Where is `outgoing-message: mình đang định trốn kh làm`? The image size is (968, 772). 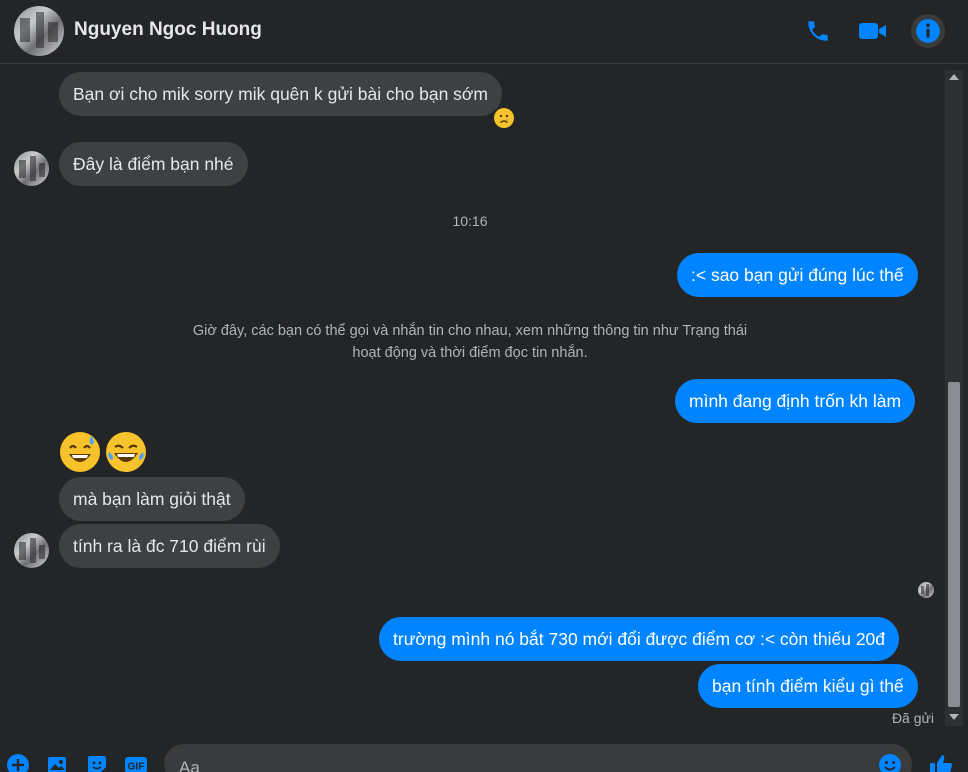
outgoing-message: mình đang định trốn kh làm is located at coordinates (795, 401).